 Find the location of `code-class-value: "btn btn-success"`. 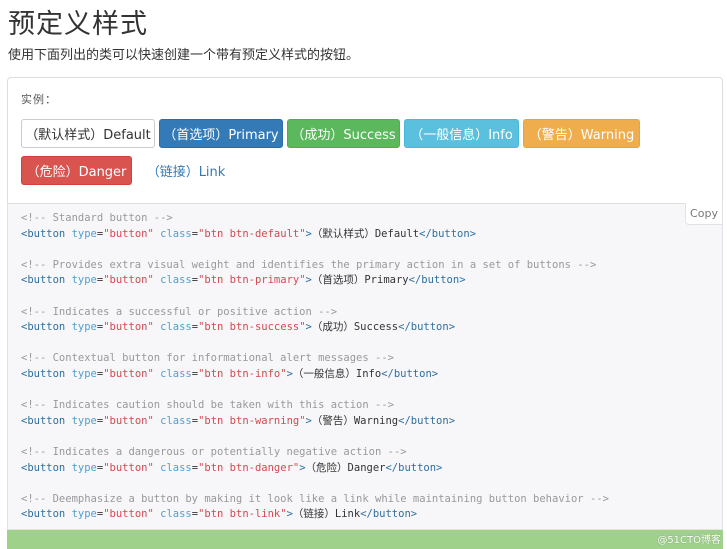

code-class-value: "btn btn-success" is located at coordinates (252, 327).